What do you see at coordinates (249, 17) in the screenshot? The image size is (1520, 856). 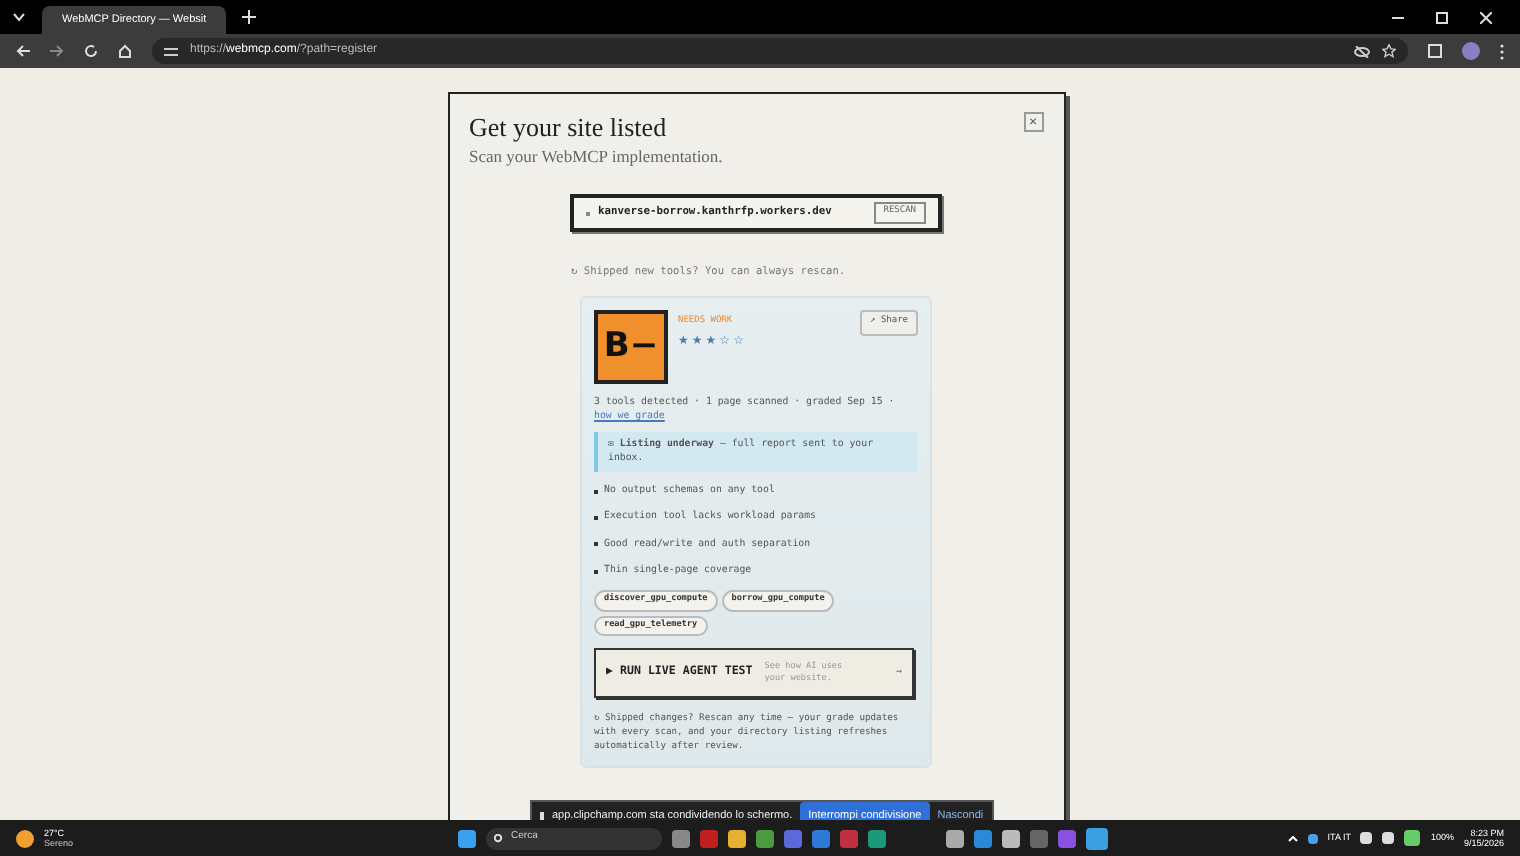 I see `plus-icon` at bounding box center [249, 17].